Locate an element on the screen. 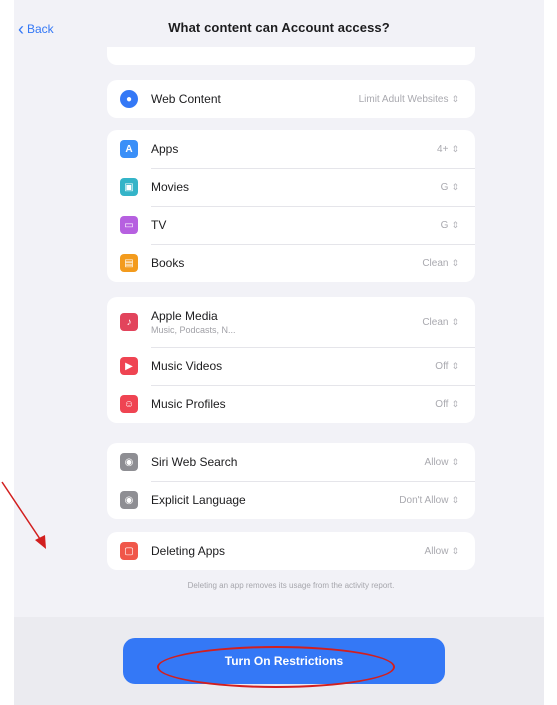 The width and height of the screenshot is (557, 705). row-label: Music Profiles is located at coordinates (188, 404).